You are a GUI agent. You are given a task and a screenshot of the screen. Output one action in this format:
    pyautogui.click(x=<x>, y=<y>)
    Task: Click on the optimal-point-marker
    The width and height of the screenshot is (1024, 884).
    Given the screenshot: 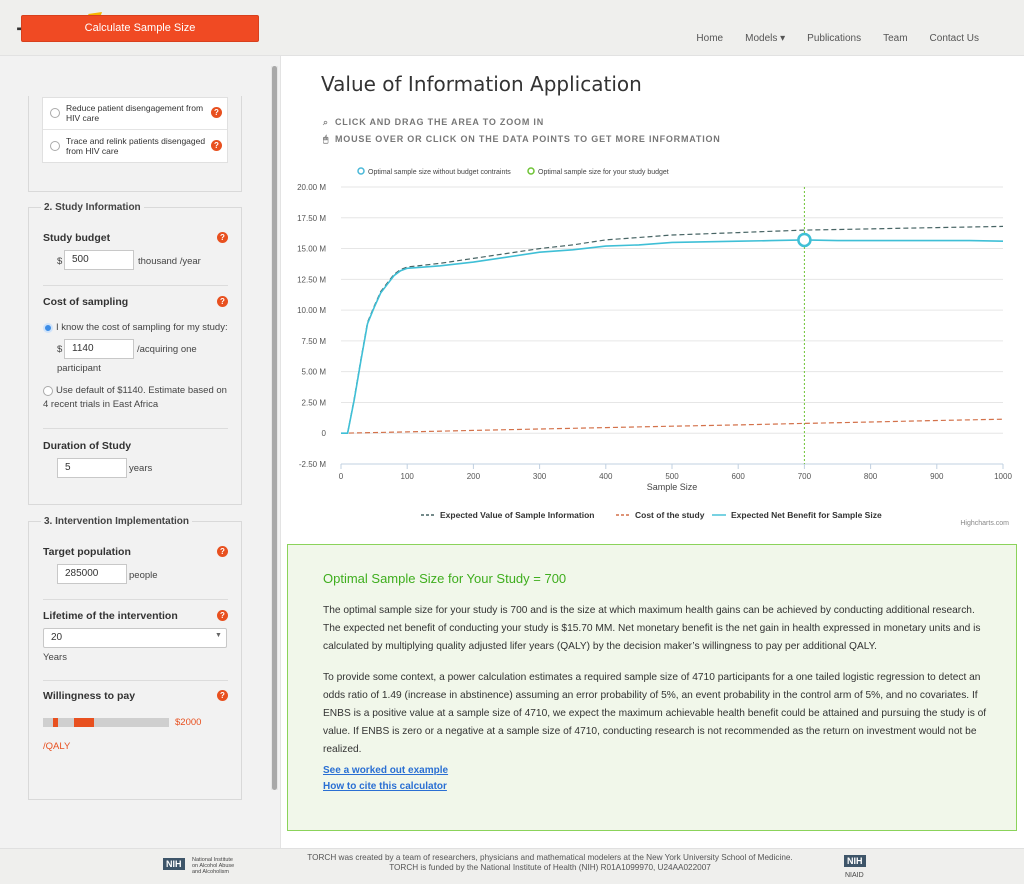 What is the action you would take?
    pyautogui.click(x=804, y=240)
    